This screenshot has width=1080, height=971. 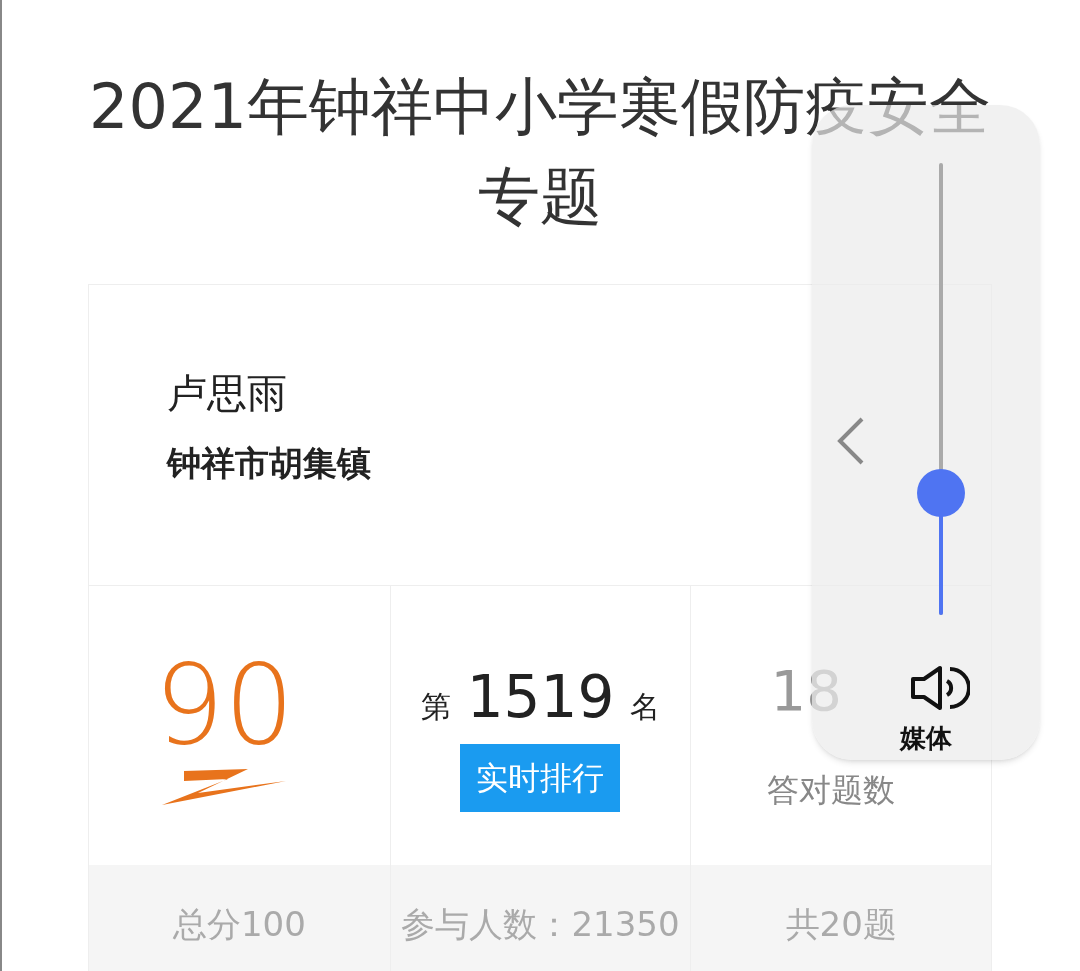 I want to click on student-name: 卢思雨, so click(x=227, y=393).